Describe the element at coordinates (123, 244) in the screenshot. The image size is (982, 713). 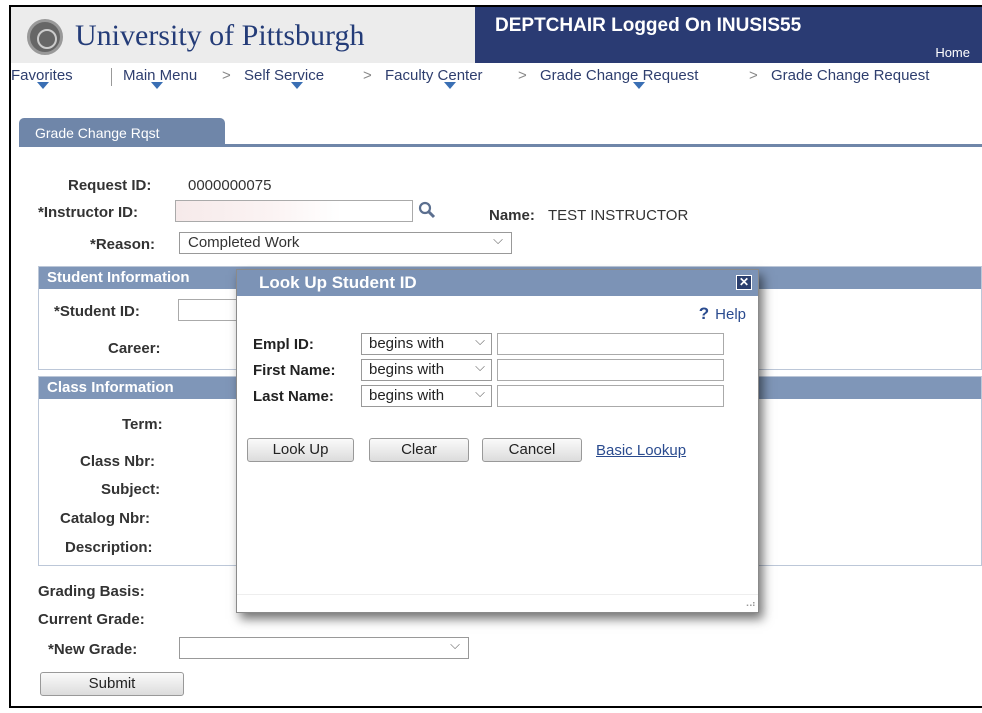
I see `reason-label: *Reason:` at that location.